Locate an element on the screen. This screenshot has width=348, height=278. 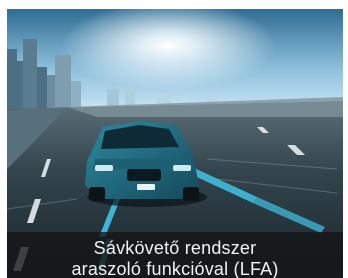
caption-subtitle: araszoló funkcióval (LFA) is located at coordinates (175, 268).